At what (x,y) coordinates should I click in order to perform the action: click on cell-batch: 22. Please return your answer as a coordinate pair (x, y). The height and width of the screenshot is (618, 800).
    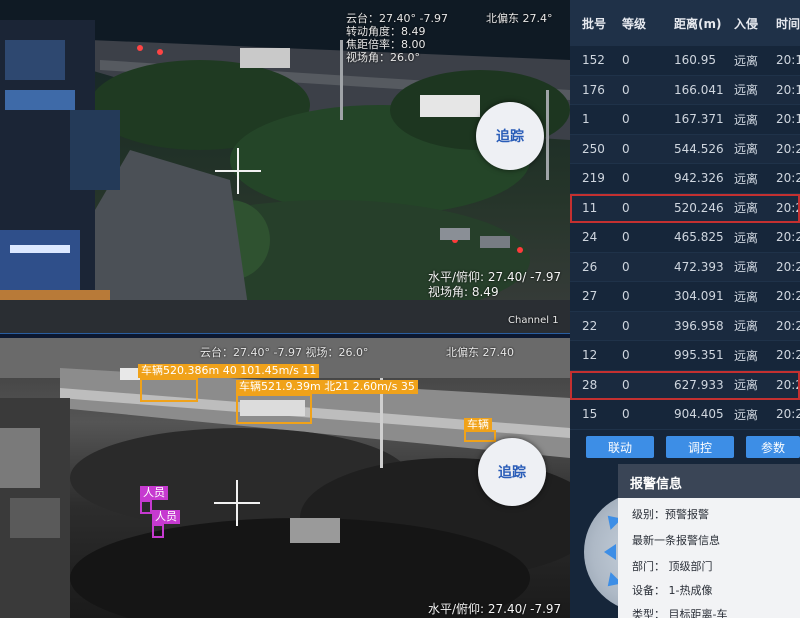
    Looking at the image, I should click on (590, 325).